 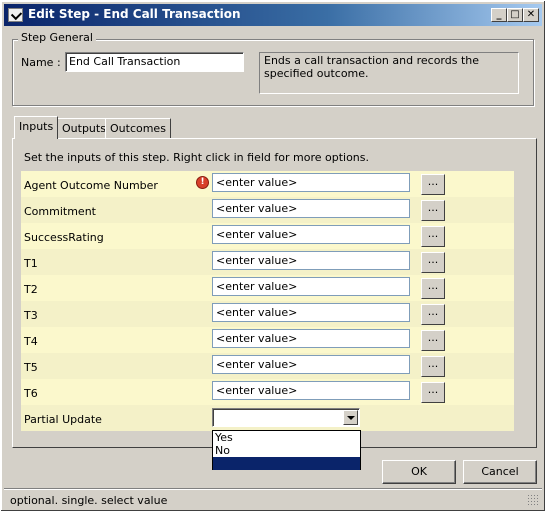 I want to click on title-bar: Edit Step - End Call Transaction _ □ ✕, so click(x=273, y=15).